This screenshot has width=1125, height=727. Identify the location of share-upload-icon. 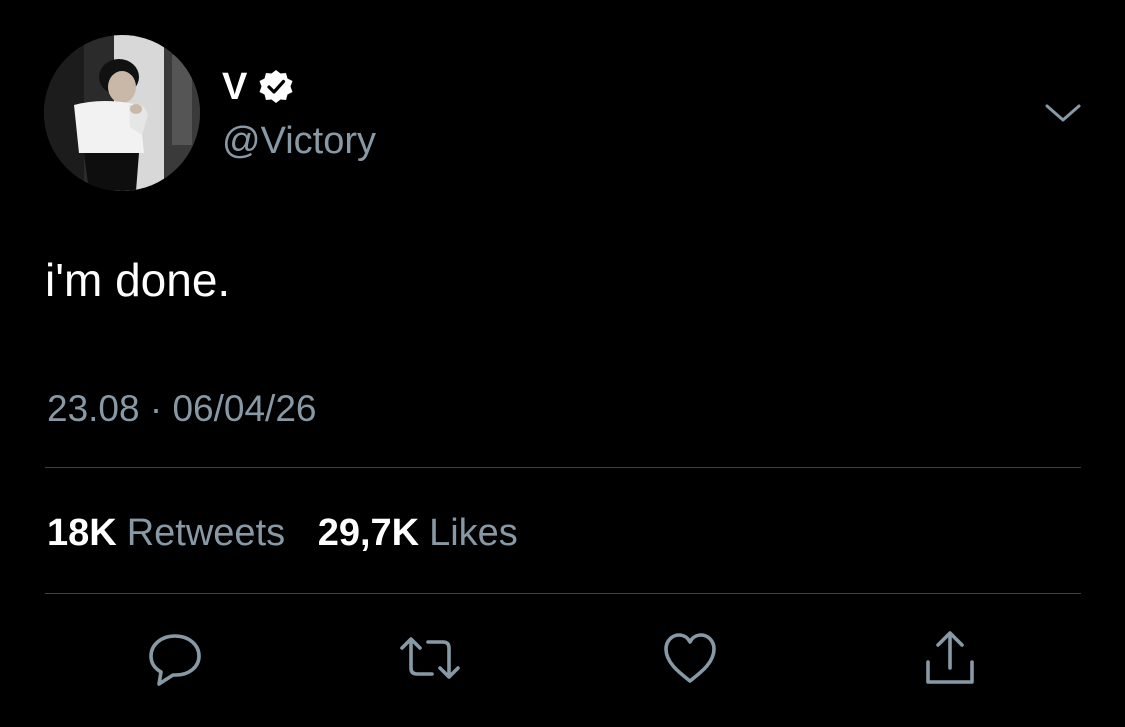
(950, 657).